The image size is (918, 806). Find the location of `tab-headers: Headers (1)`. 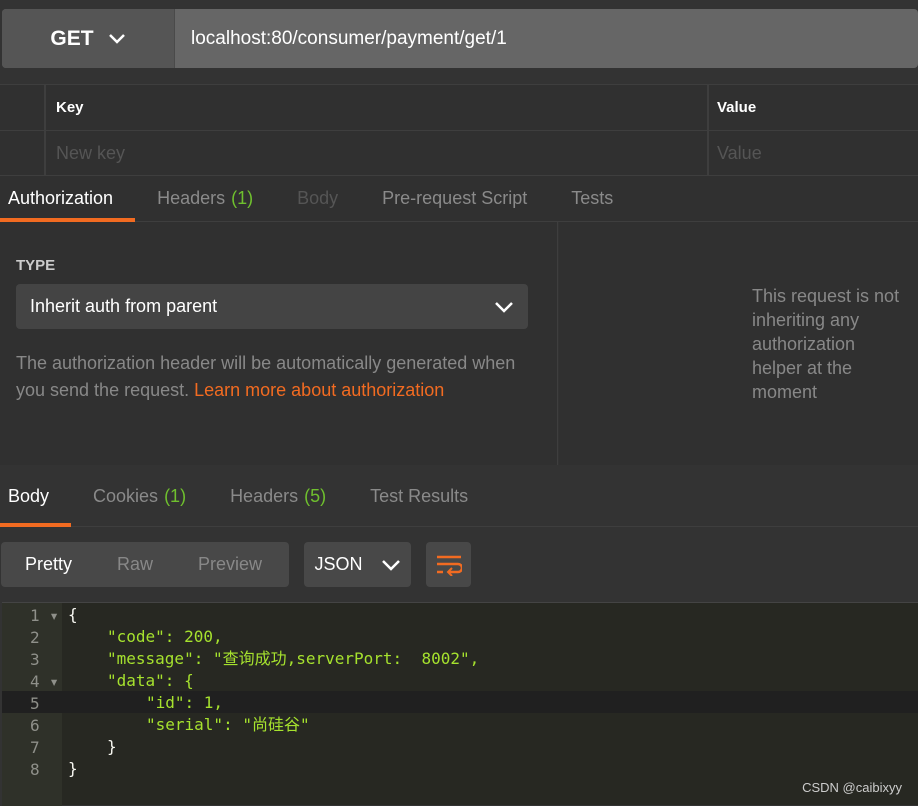

tab-headers: Headers (1) is located at coordinates (212, 198).